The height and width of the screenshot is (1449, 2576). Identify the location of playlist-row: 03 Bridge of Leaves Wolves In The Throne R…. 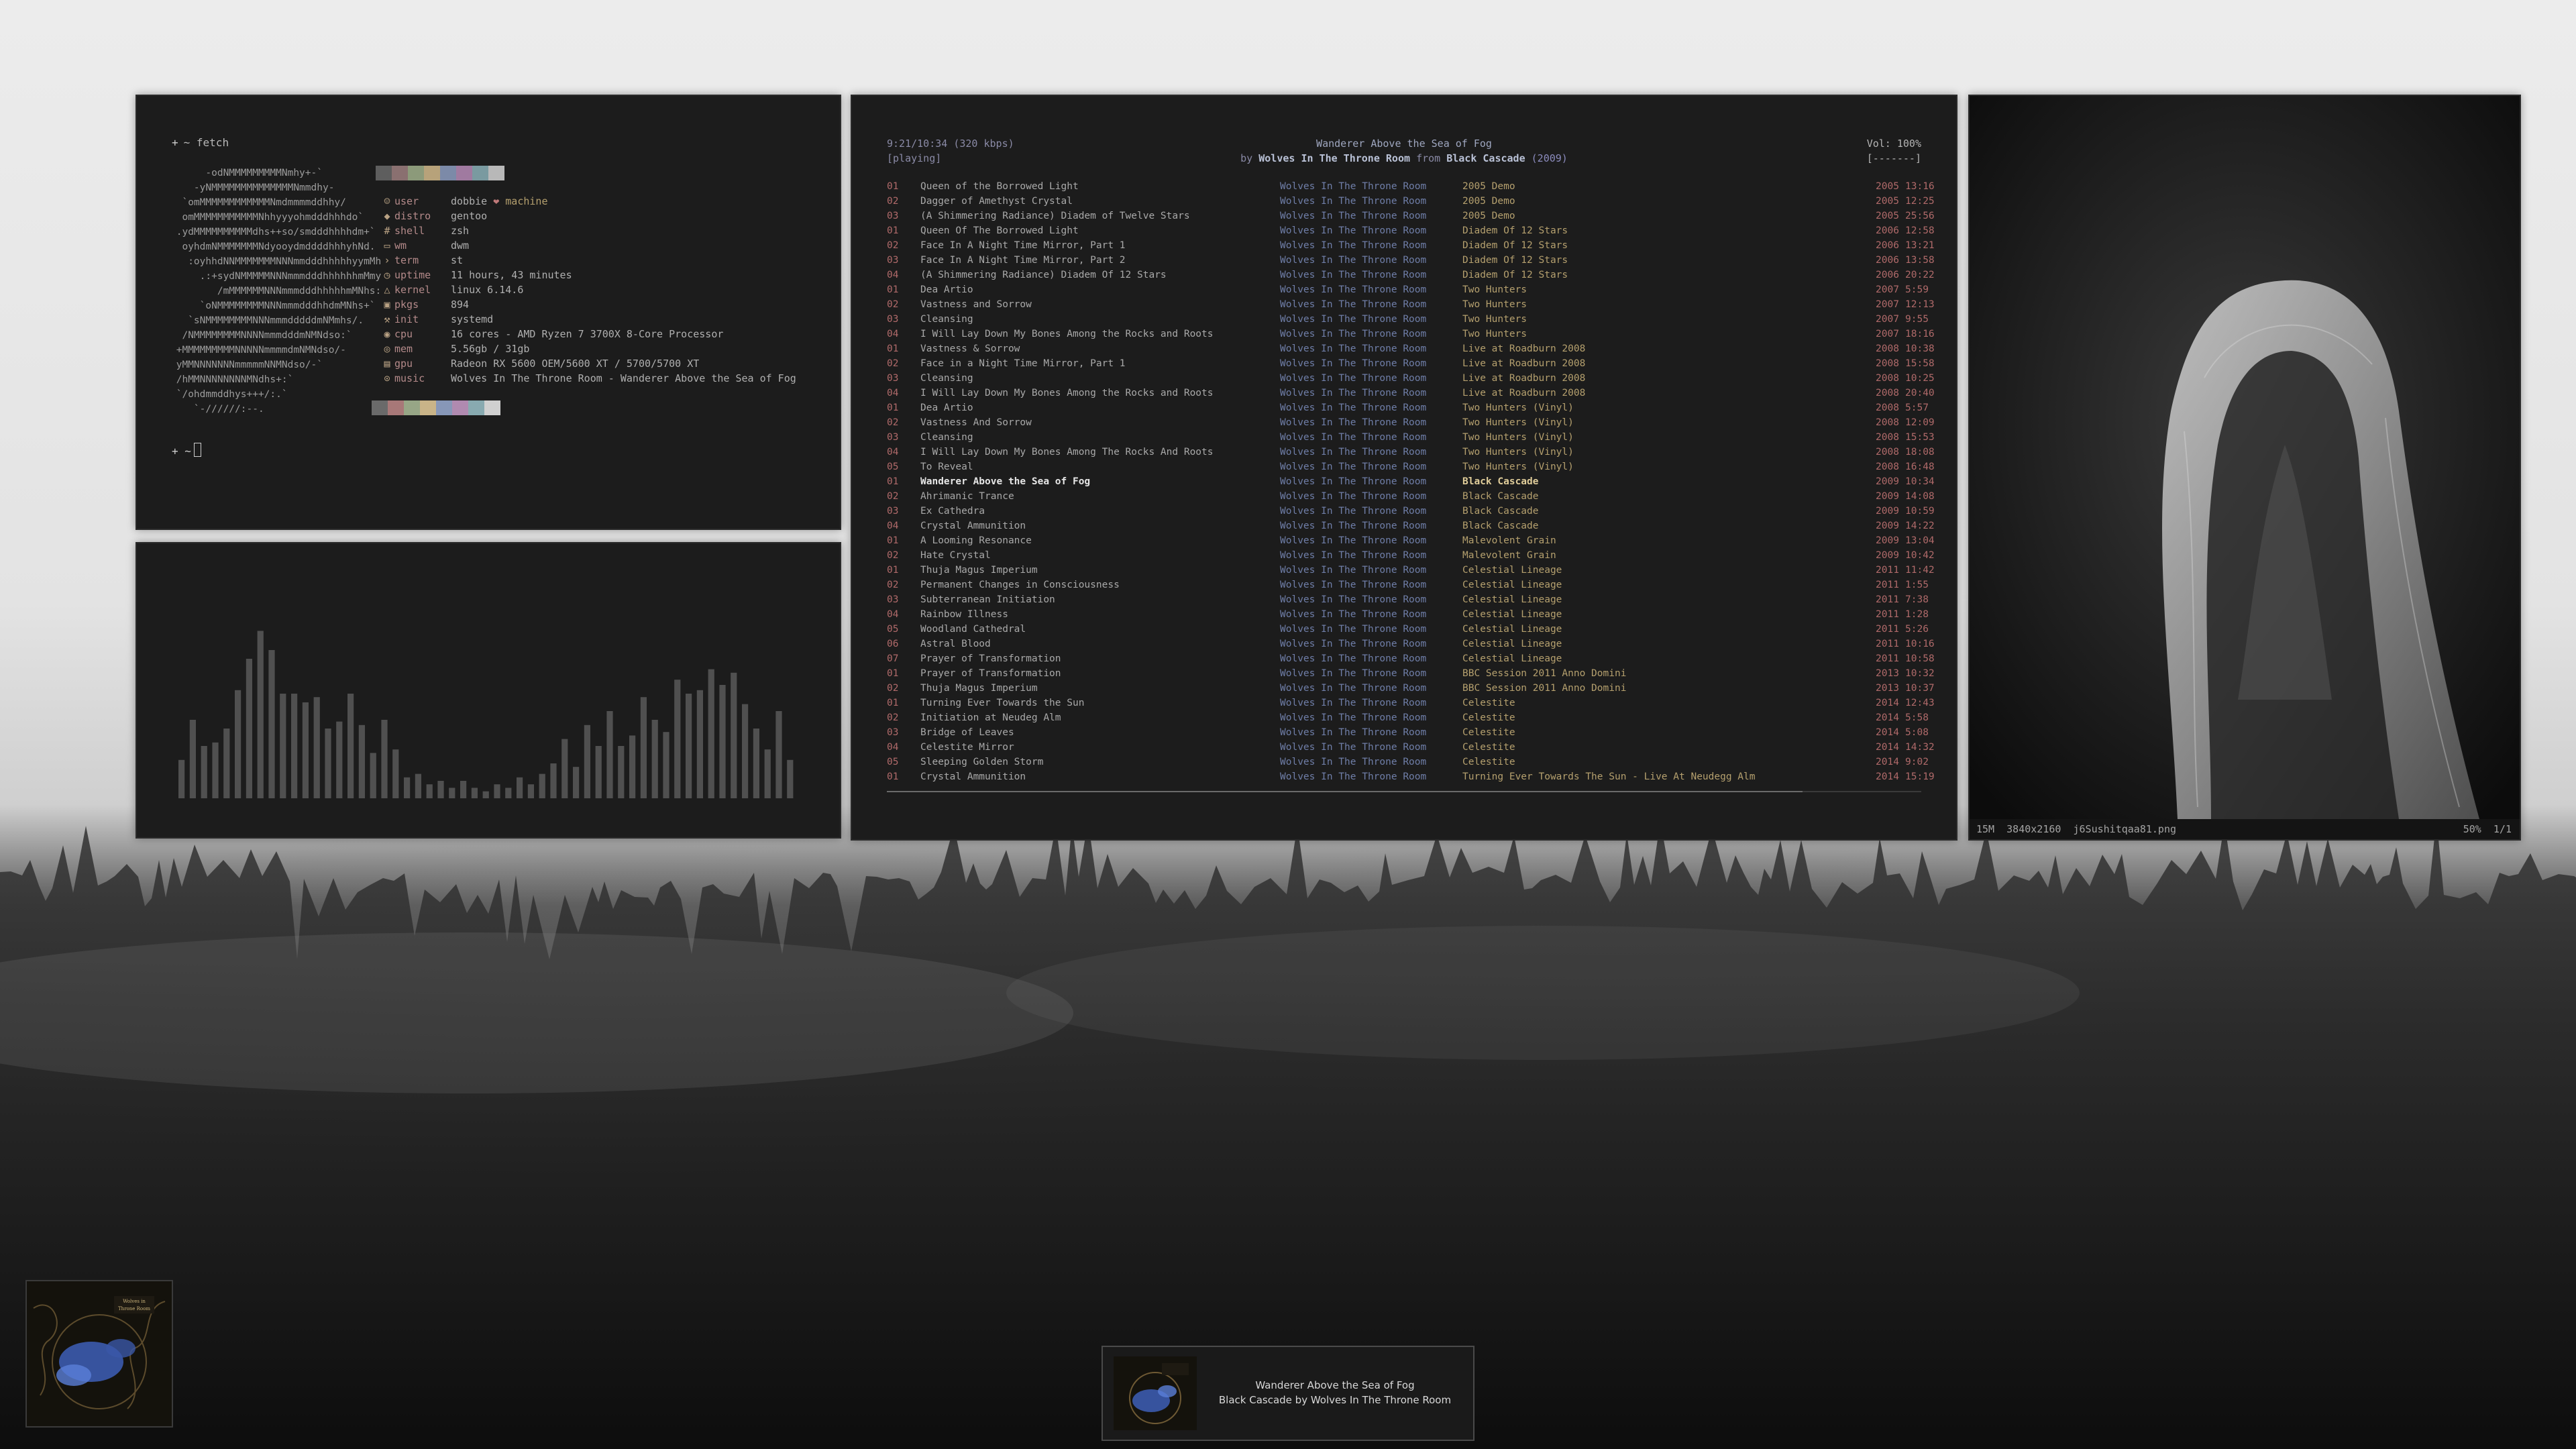
(1408, 734).